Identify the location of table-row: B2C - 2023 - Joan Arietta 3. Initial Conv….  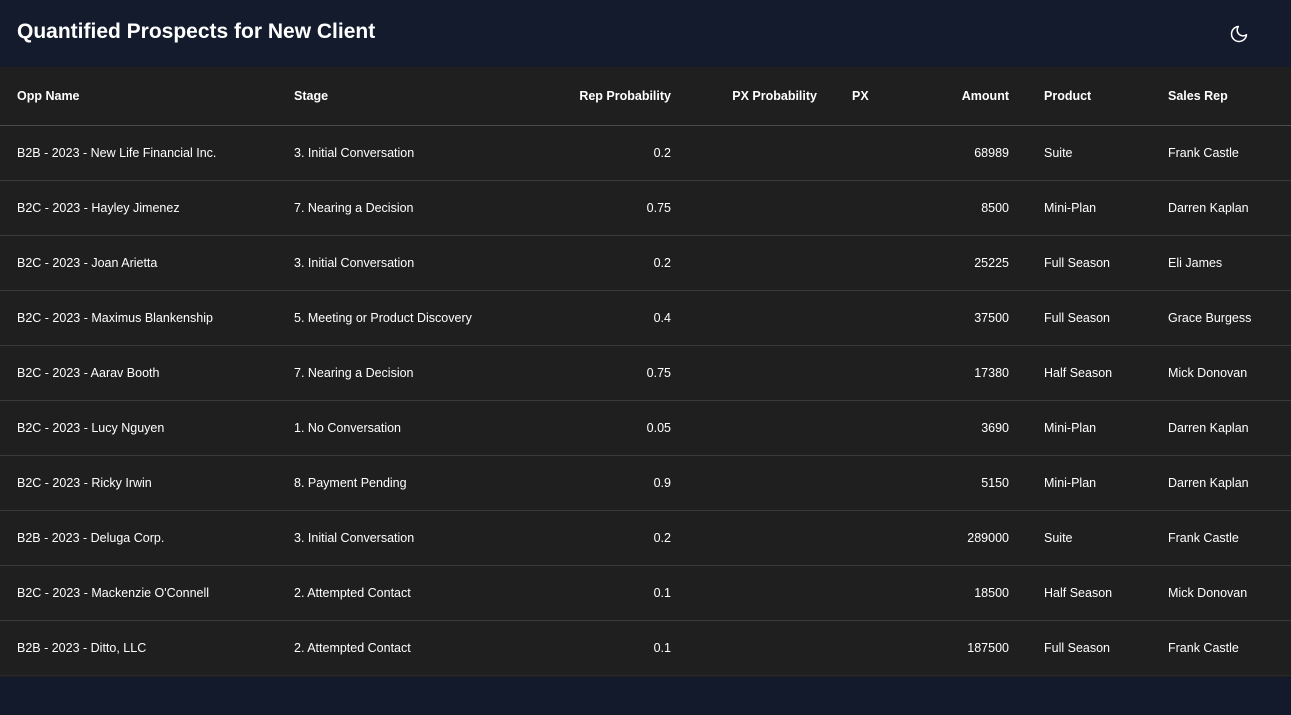
(645, 263).